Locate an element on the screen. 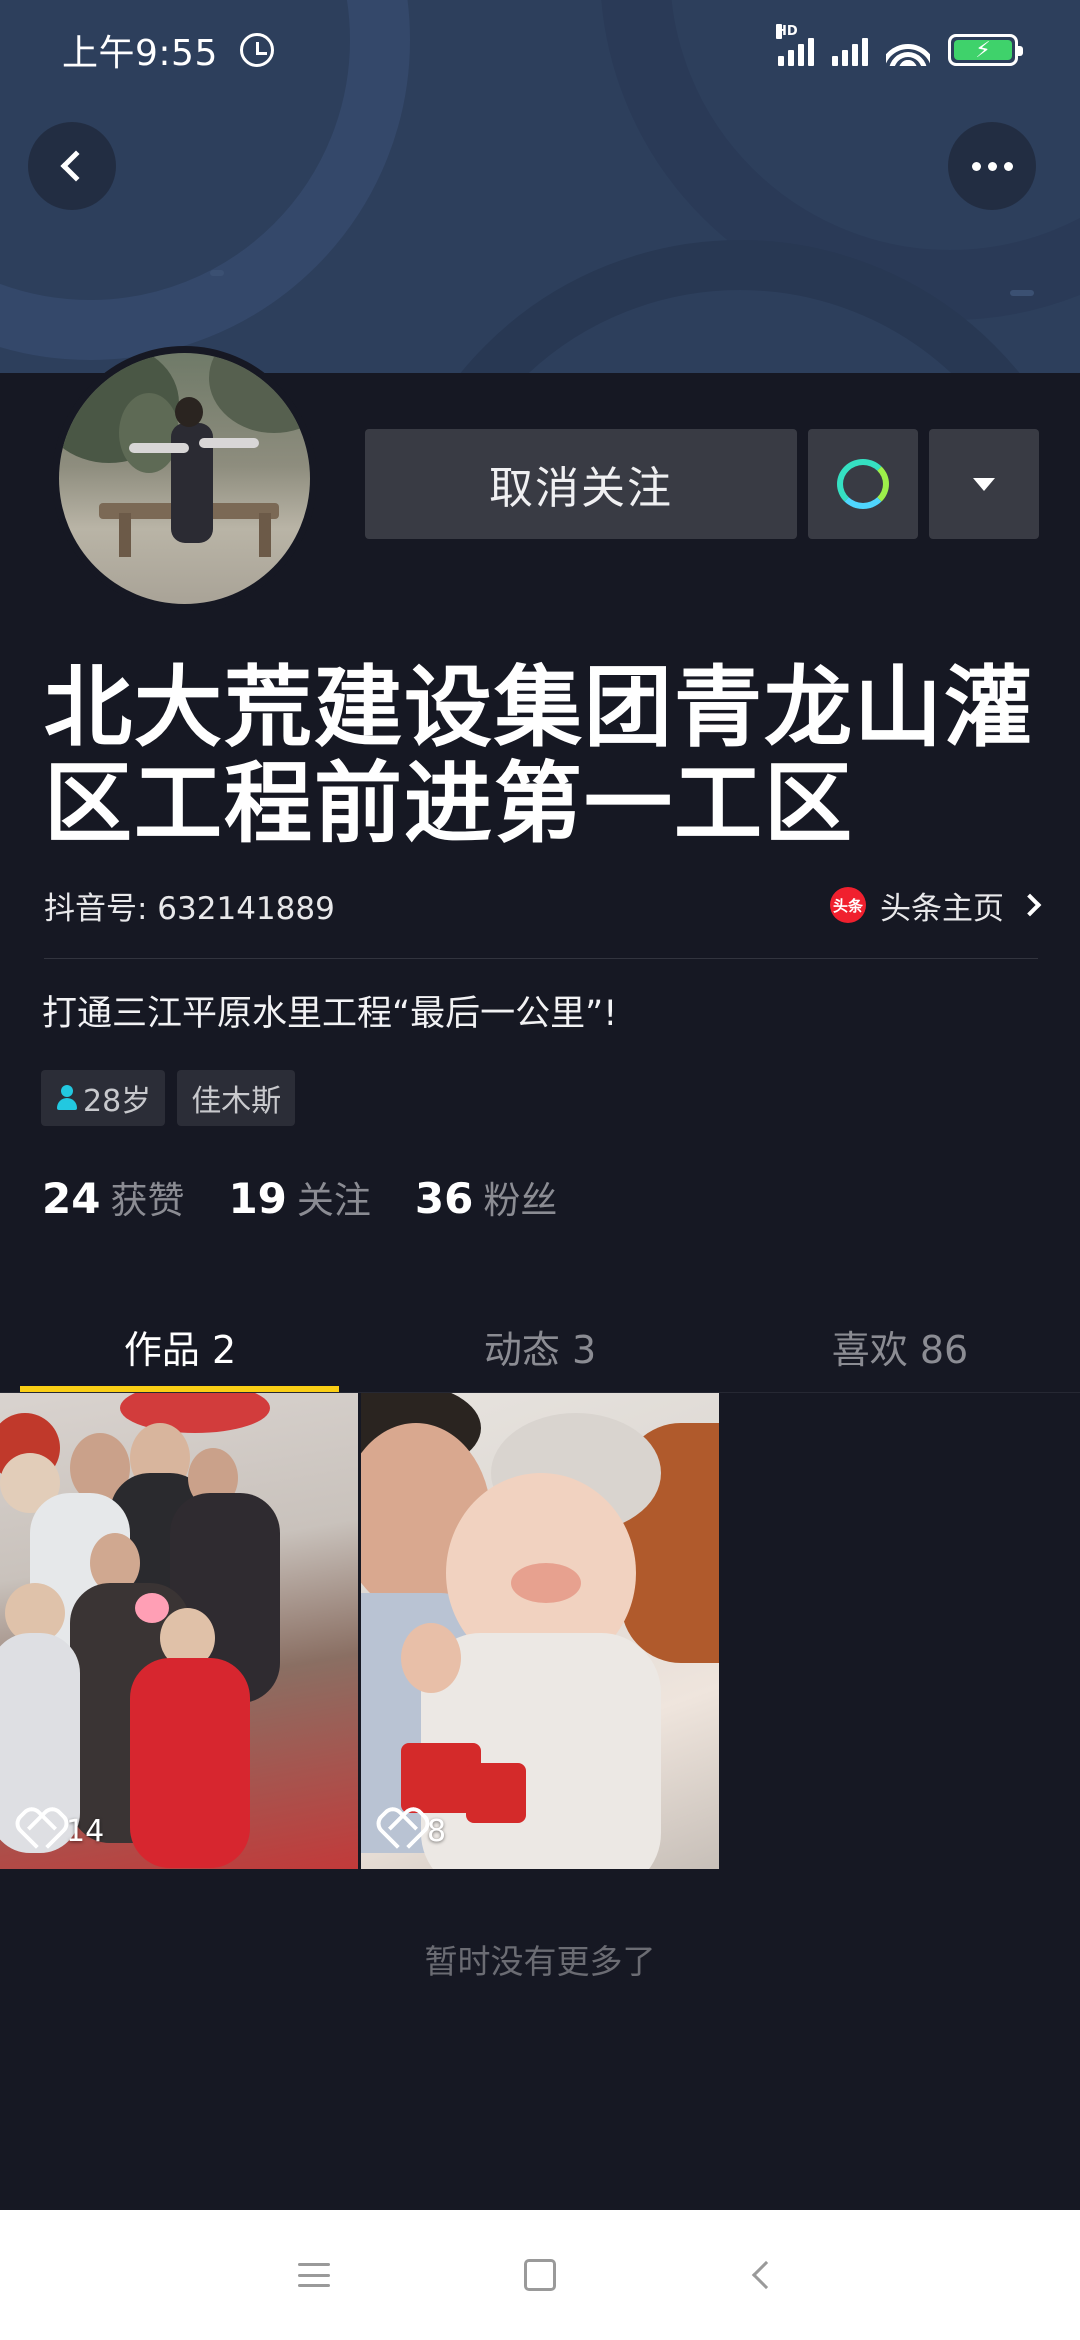  battery-charging-icon: ⚡ is located at coordinates (985, 50).